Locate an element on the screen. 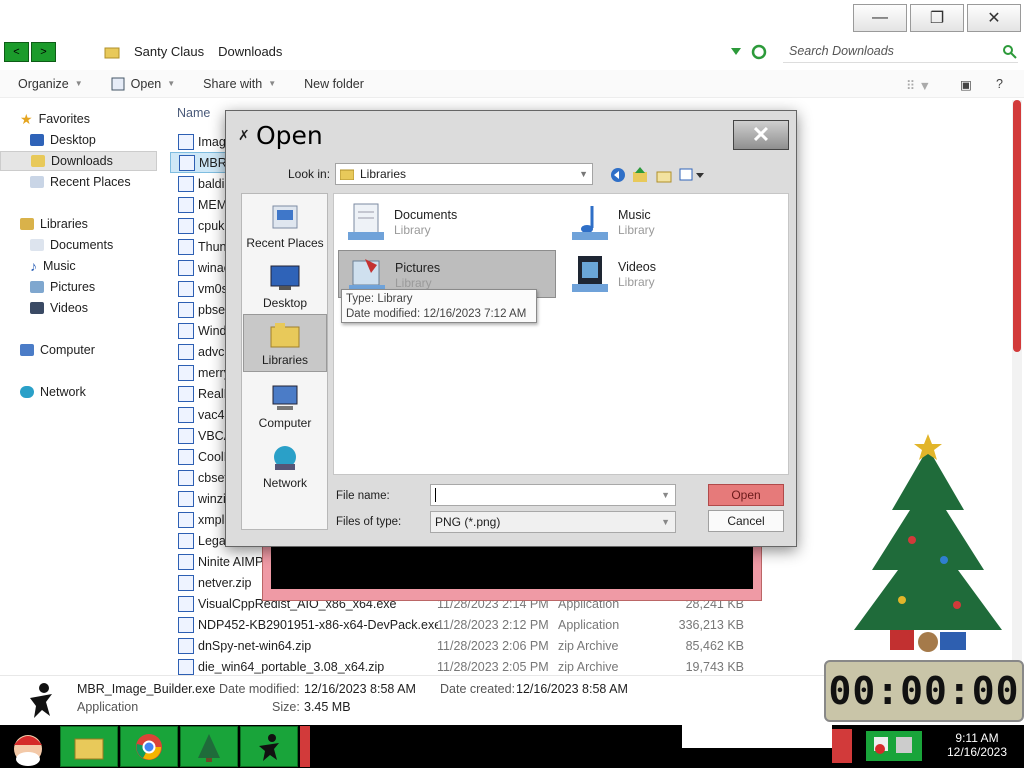 This screenshot has width=1024, height=768. file-name: dnSpy-net-win64.zip is located at coordinates (255, 645).